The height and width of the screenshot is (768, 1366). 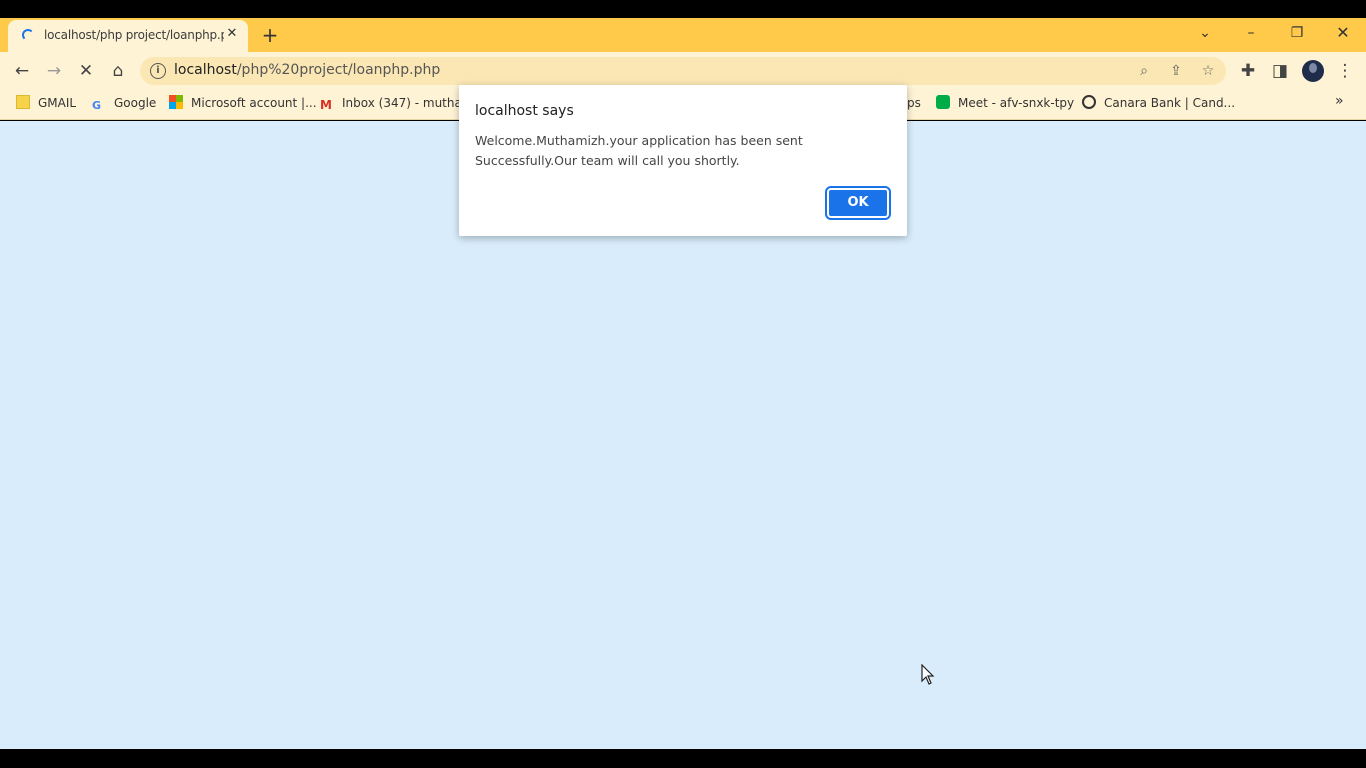 What do you see at coordinates (943, 102) in the screenshot?
I see `meet-icon` at bounding box center [943, 102].